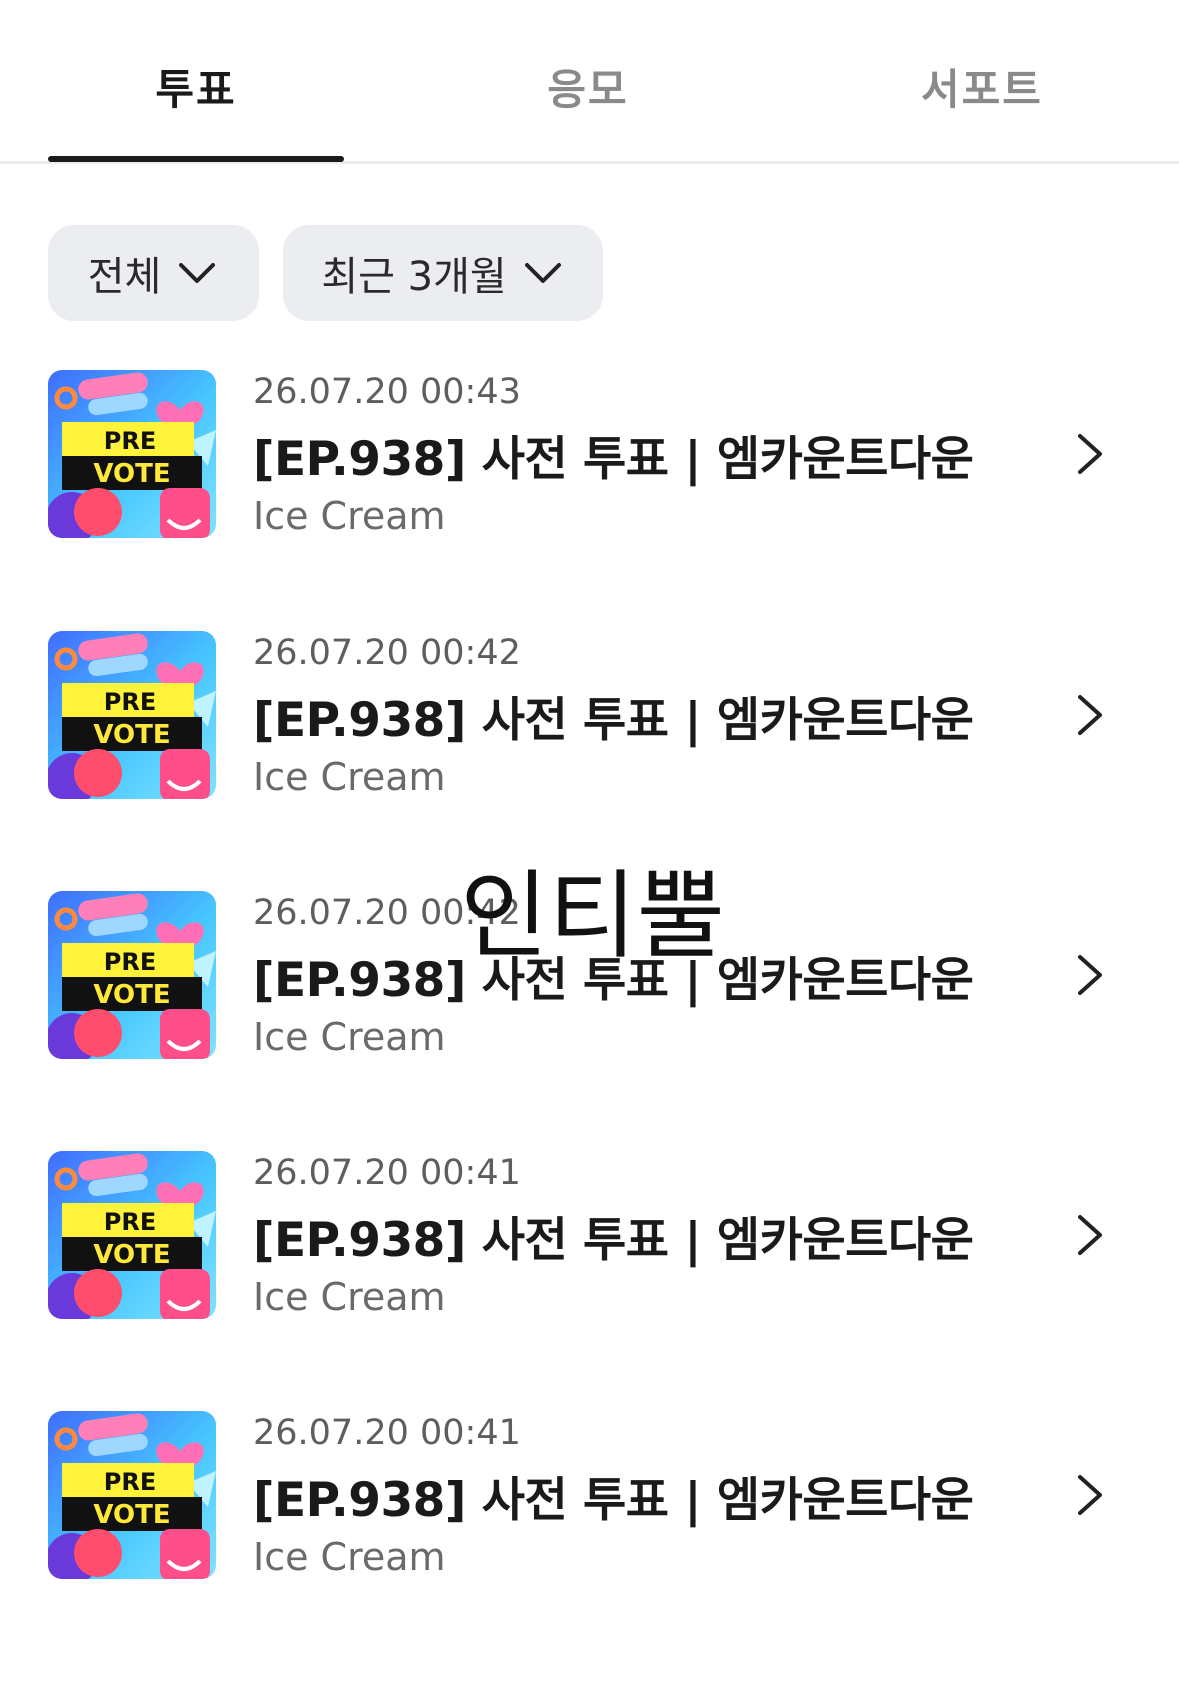 The width and height of the screenshot is (1179, 1681). What do you see at coordinates (982, 86) in the screenshot?
I see `tab-support: 서포트` at bounding box center [982, 86].